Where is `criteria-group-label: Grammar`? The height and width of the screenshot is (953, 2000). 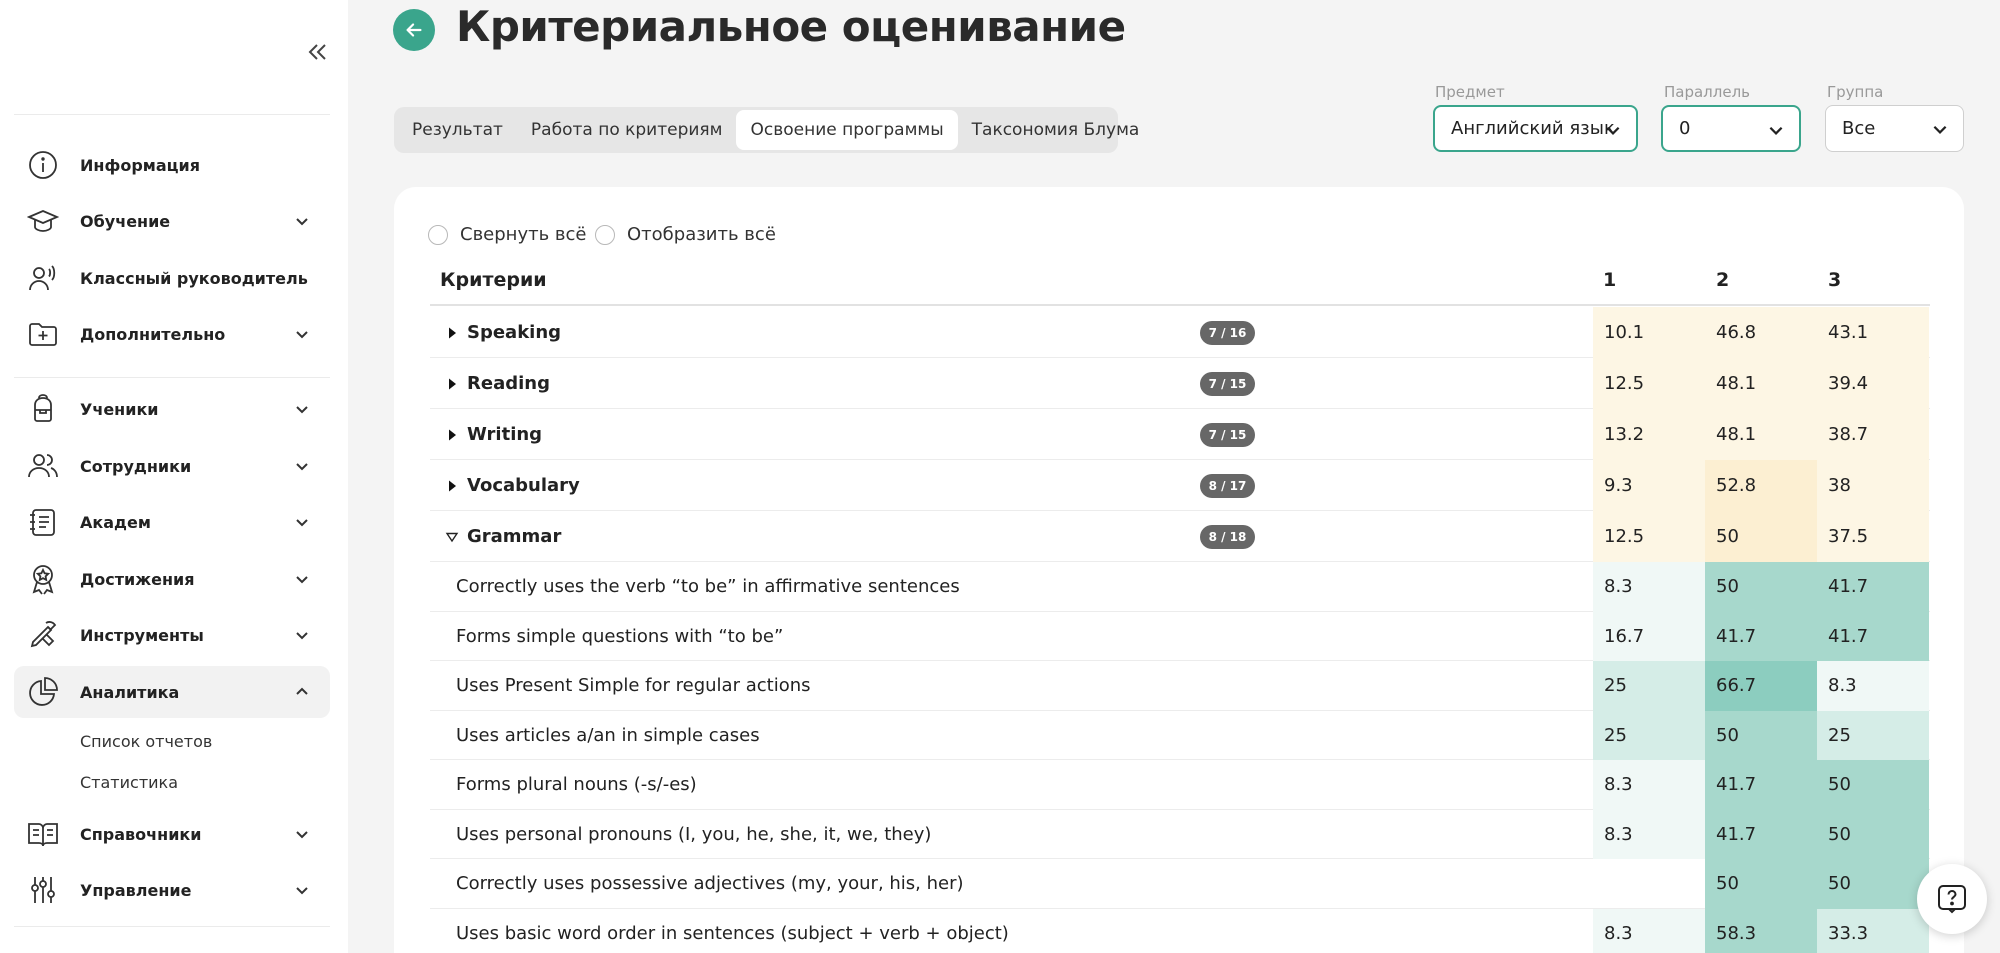 criteria-group-label: Grammar is located at coordinates (514, 536).